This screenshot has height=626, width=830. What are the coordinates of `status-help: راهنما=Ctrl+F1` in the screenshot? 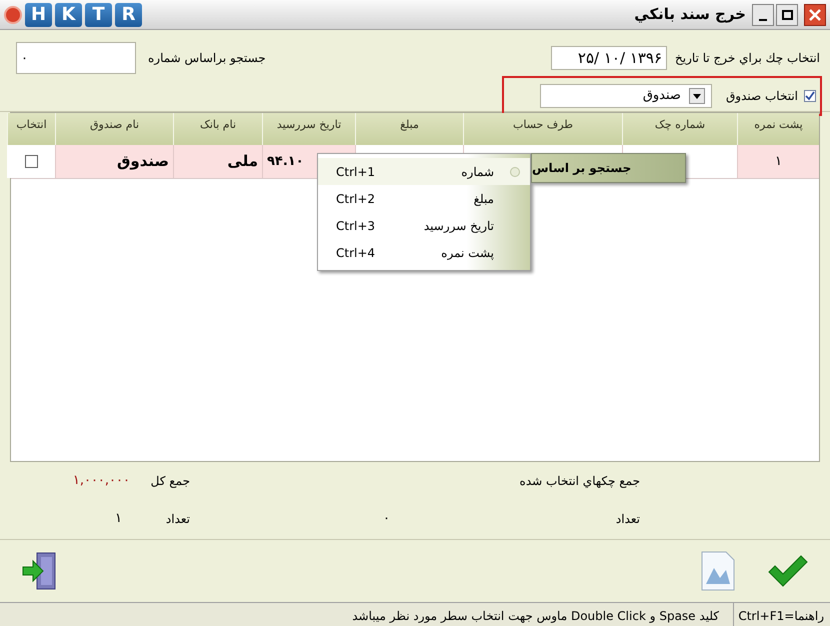 It's located at (781, 616).